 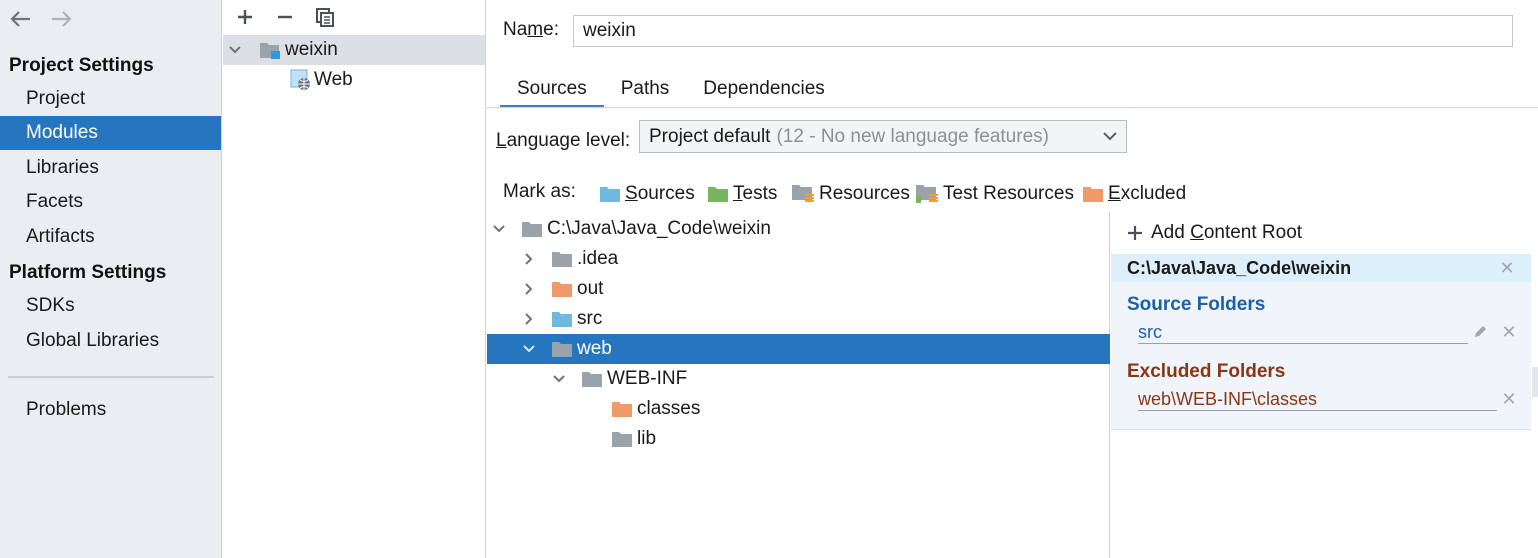 What do you see at coordinates (325, 17) in the screenshot?
I see `copy-icon` at bounding box center [325, 17].